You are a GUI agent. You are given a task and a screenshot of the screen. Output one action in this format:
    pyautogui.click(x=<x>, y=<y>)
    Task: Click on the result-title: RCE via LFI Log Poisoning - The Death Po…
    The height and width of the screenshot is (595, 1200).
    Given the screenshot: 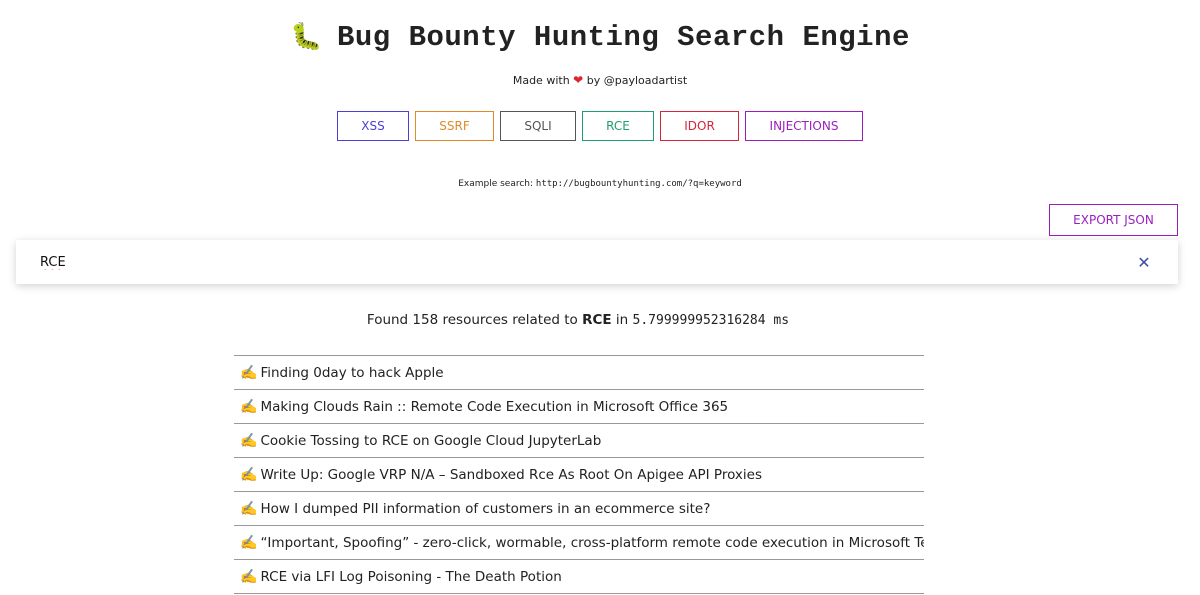 What is the action you would take?
    pyautogui.click(x=411, y=576)
    